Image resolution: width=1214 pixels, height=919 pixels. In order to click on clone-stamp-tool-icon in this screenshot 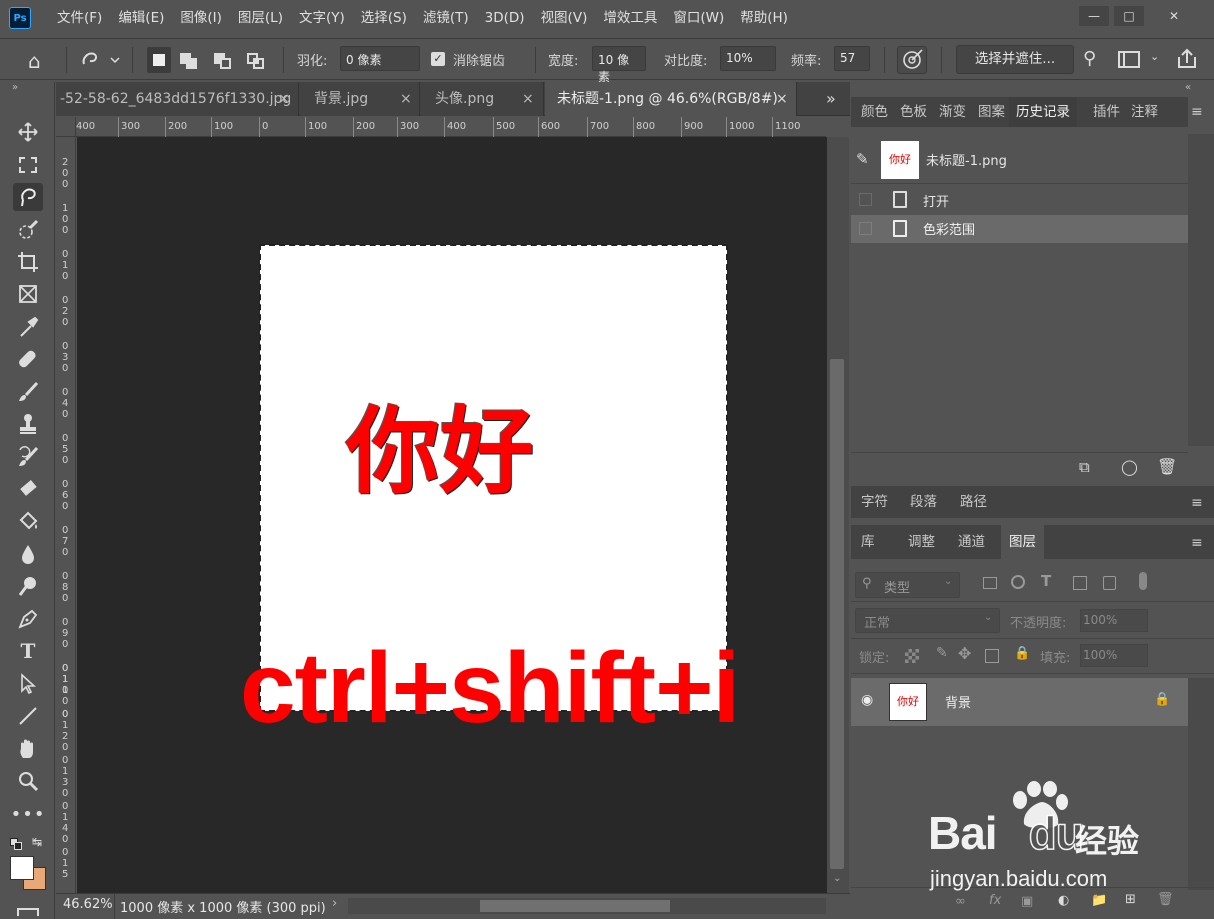, I will do `click(28, 424)`.